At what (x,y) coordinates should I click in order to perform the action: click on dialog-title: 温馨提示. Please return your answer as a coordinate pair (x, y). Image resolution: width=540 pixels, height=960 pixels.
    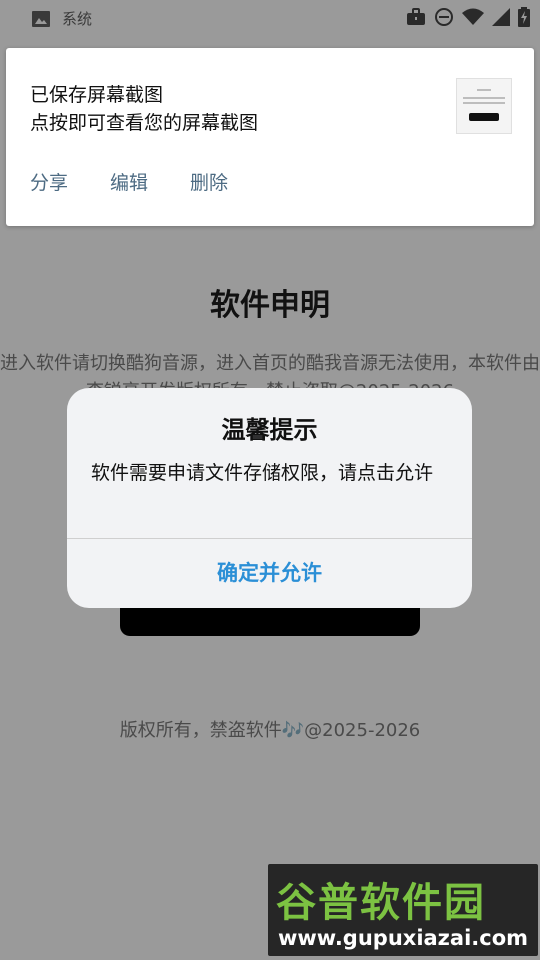
    Looking at the image, I should click on (269, 430).